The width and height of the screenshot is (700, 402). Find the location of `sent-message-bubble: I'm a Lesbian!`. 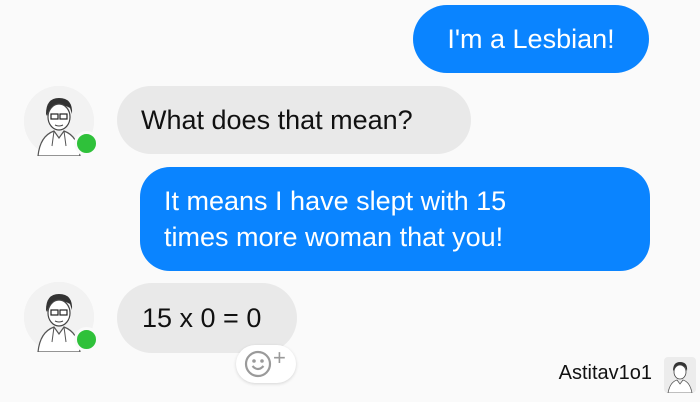

sent-message-bubble: I'm a Lesbian! is located at coordinates (531, 39).